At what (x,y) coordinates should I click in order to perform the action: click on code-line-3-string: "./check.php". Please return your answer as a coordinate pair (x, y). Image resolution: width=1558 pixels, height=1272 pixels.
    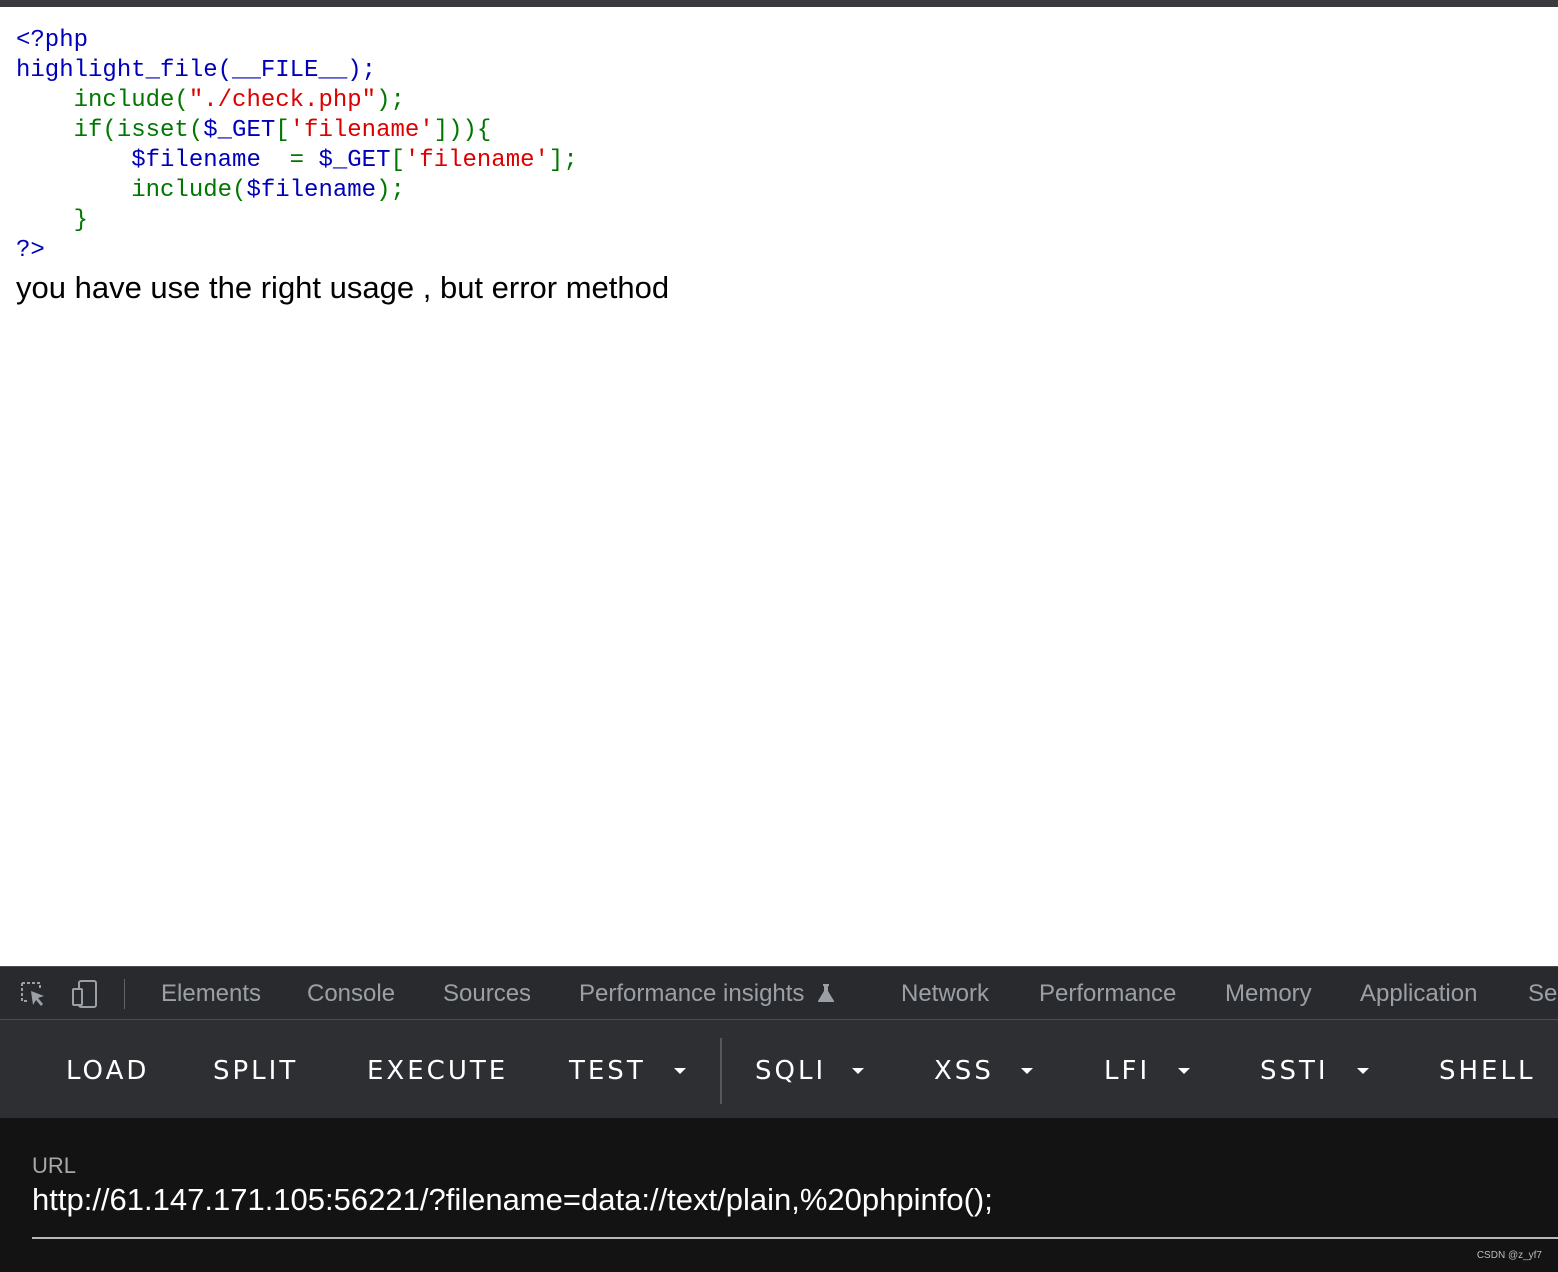
    Looking at the image, I should click on (282, 100).